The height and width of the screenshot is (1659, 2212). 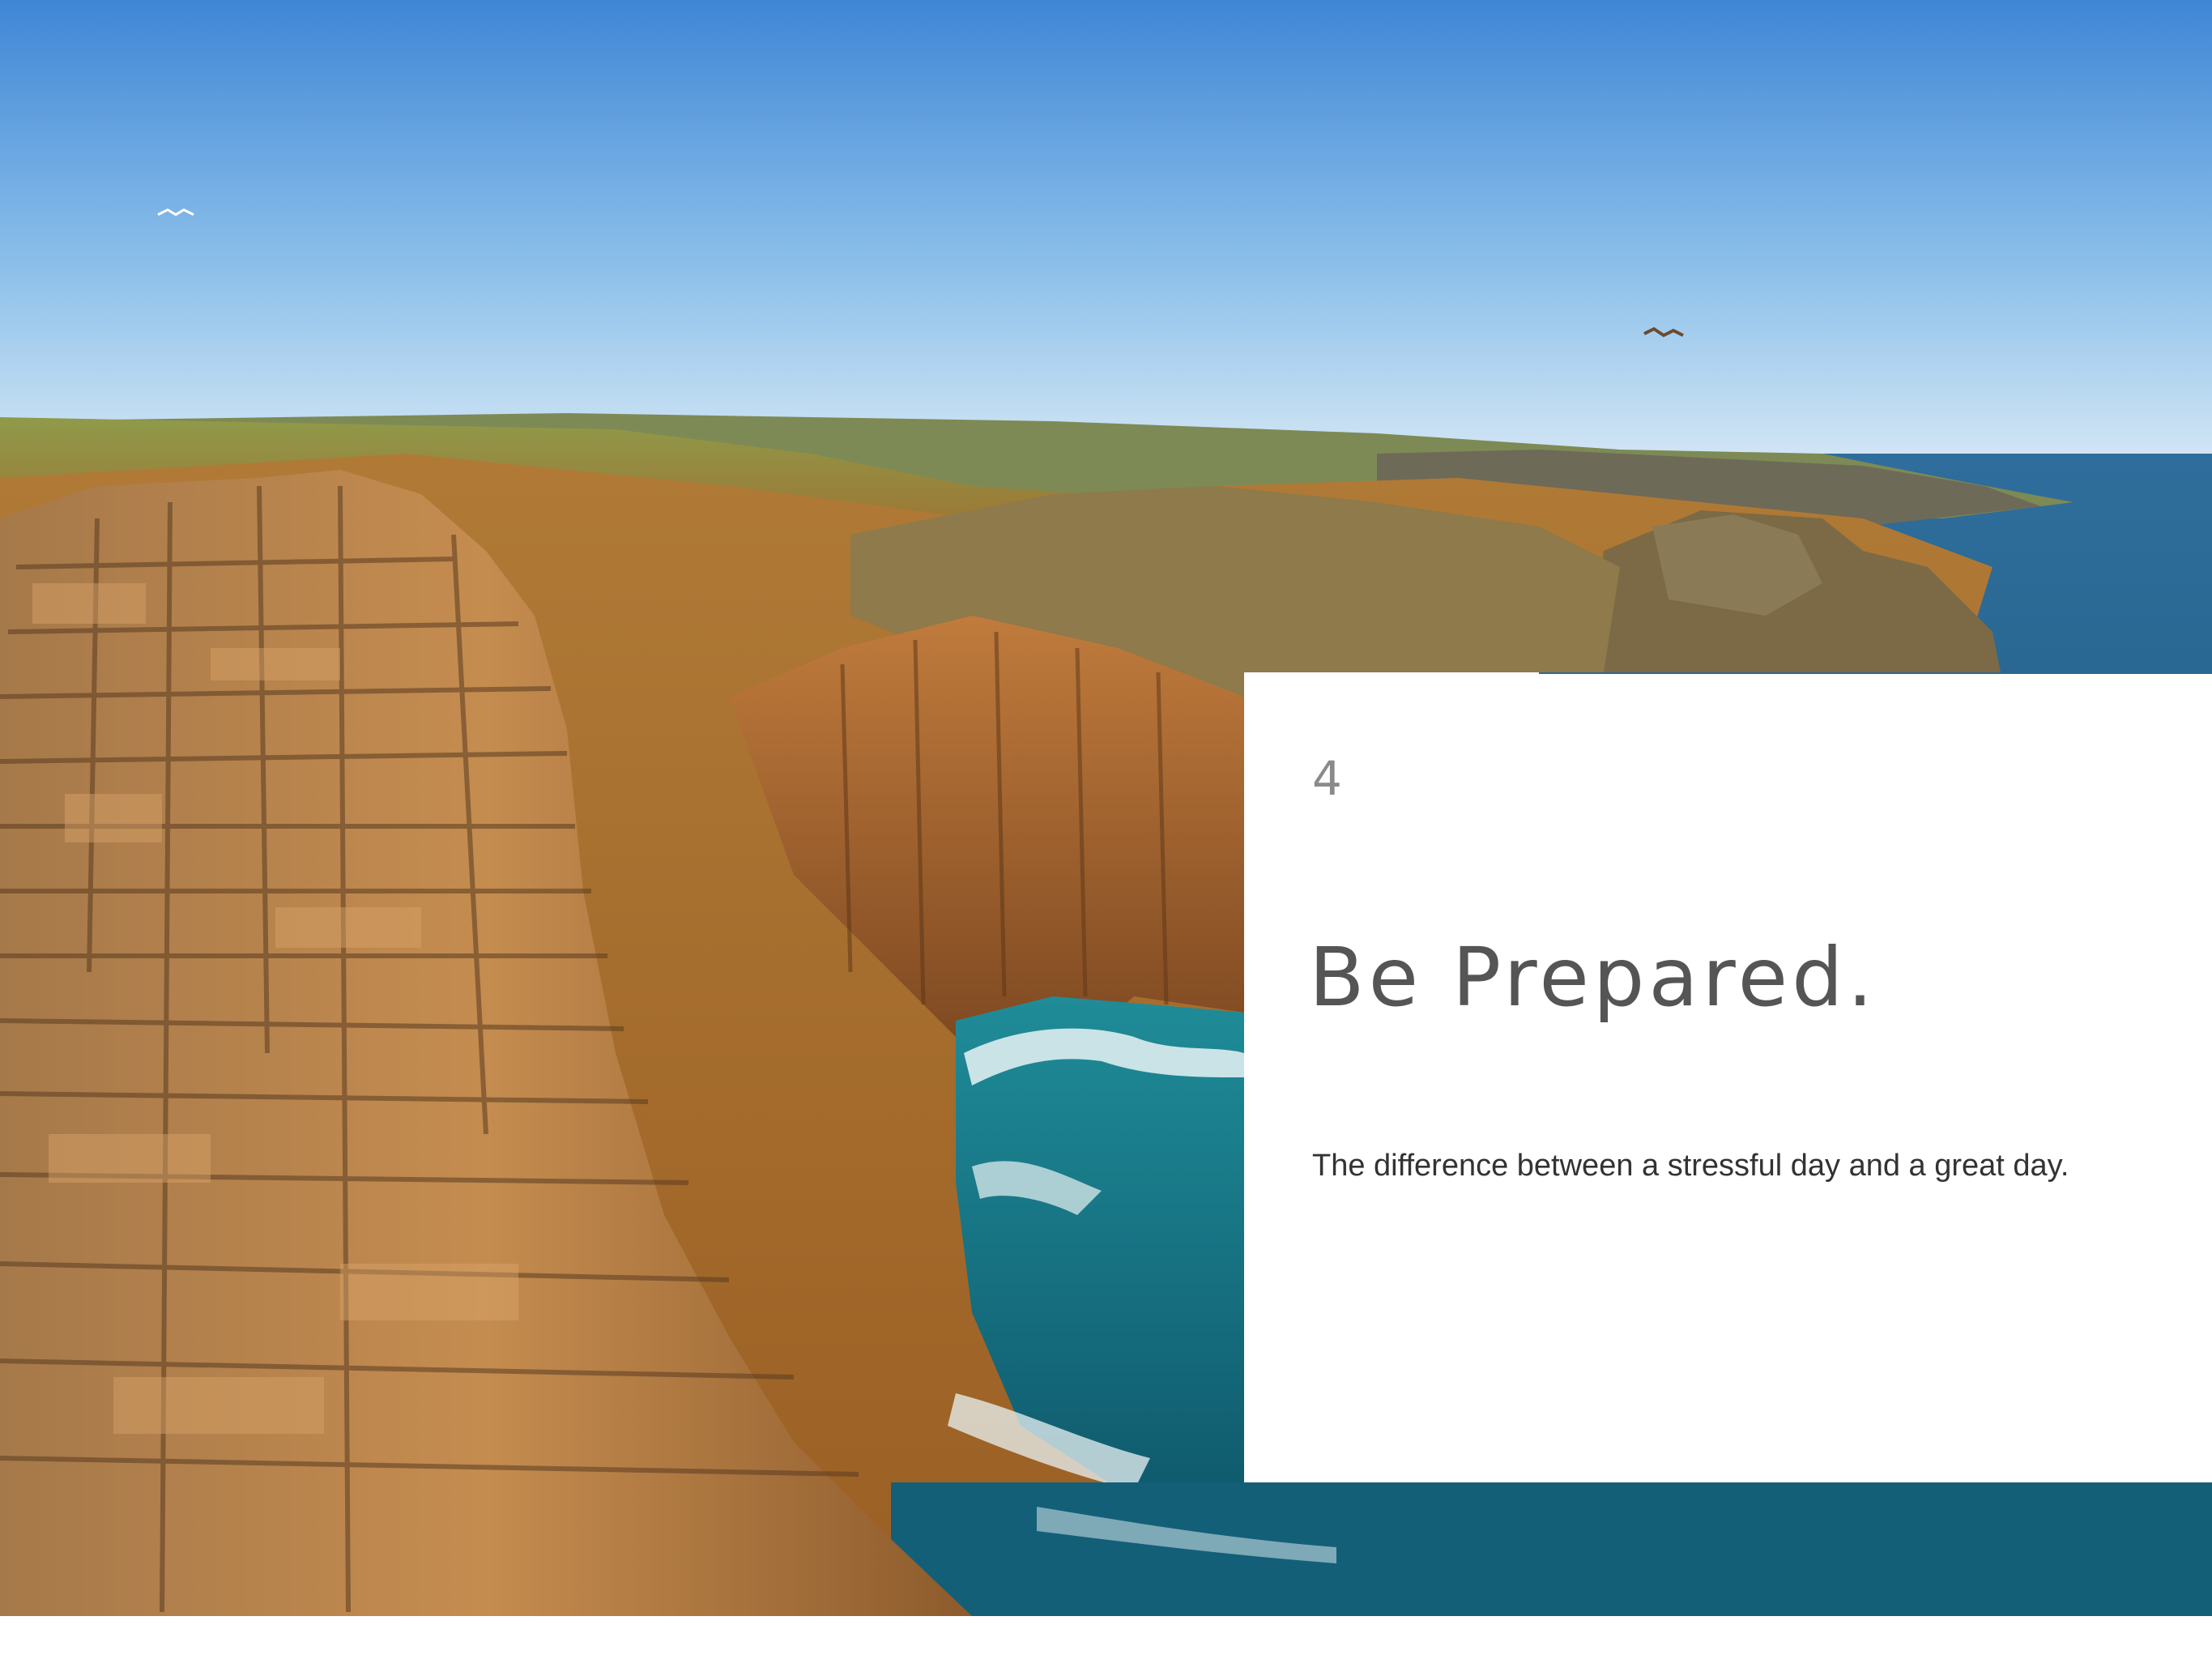 I want to click on slide-title: Be Prepared., so click(x=1593, y=977).